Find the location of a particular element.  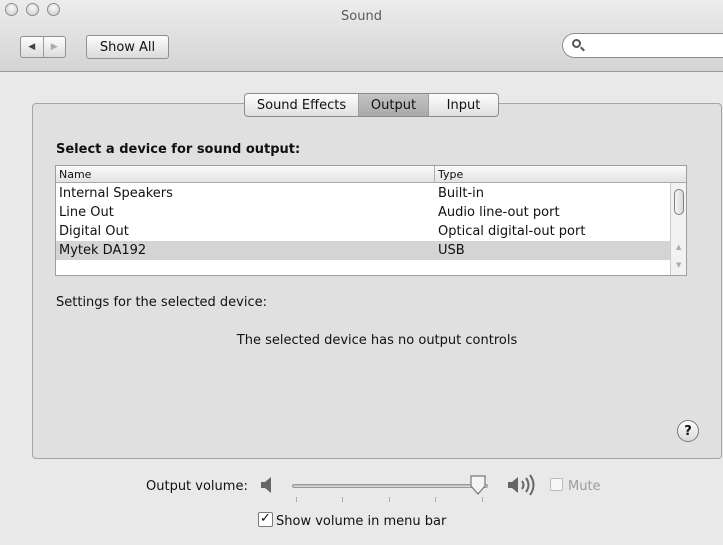

device-row-selected: Mytek DA192 USB is located at coordinates (363, 250).